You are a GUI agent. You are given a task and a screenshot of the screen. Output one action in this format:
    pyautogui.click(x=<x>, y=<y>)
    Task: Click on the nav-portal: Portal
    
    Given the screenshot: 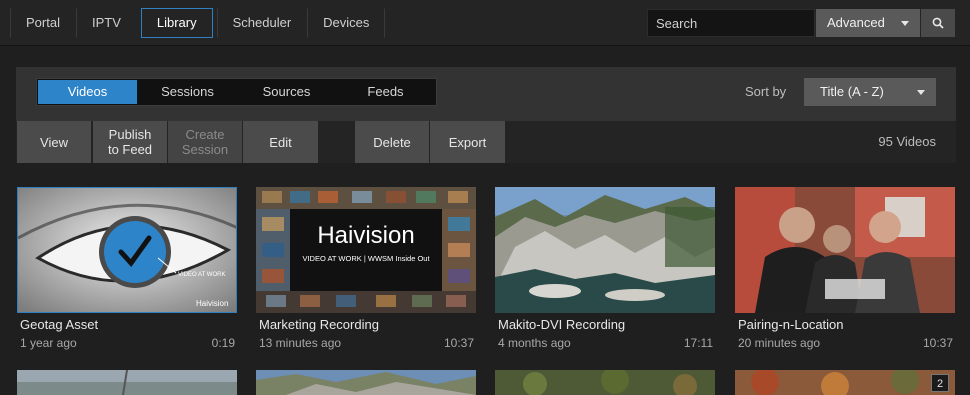 What is the action you would take?
    pyautogui.click(x=43, y=23)
    